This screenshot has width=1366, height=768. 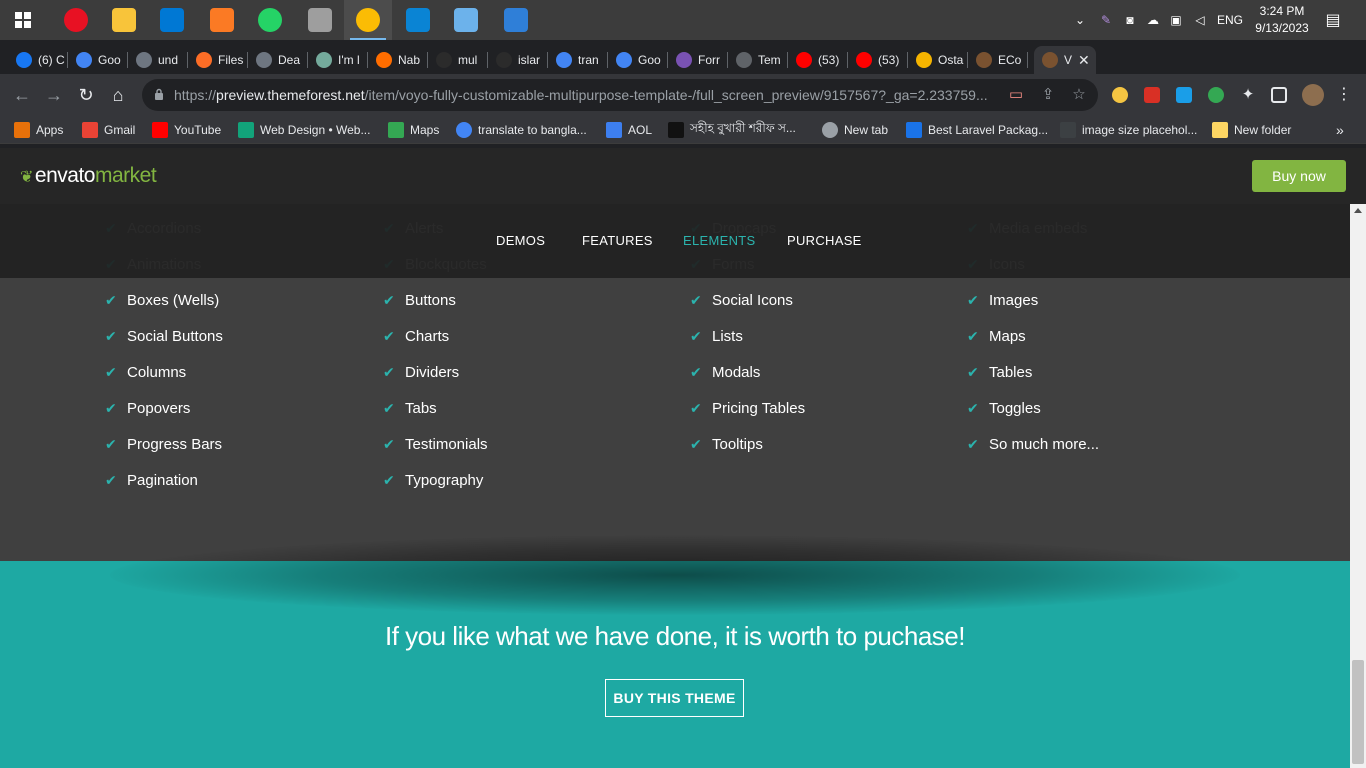 What do you see at coordinates (38, 130) in the screenshot?
I see `bookmark-item: Apps` at bounding box center [38, 130].